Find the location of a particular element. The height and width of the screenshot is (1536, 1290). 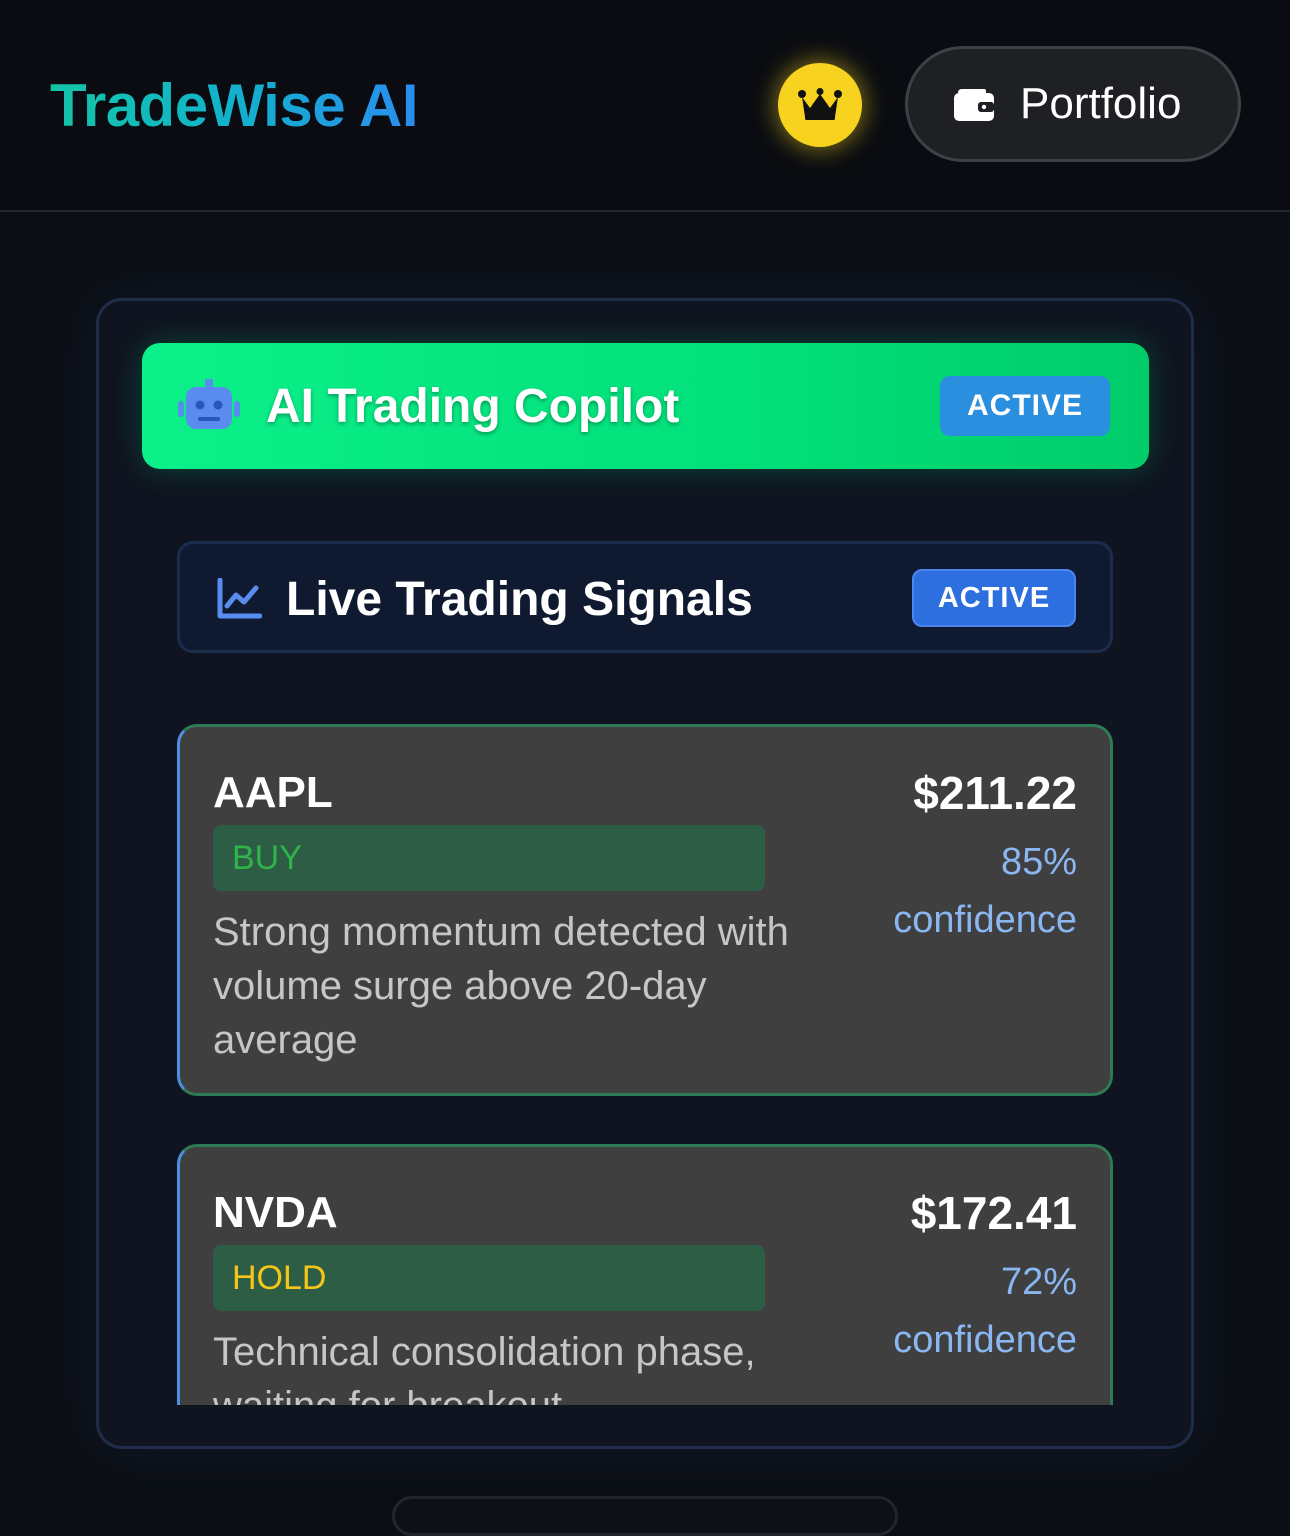

signal-confidence: 85% confidence is located at coordinates (985, 891).